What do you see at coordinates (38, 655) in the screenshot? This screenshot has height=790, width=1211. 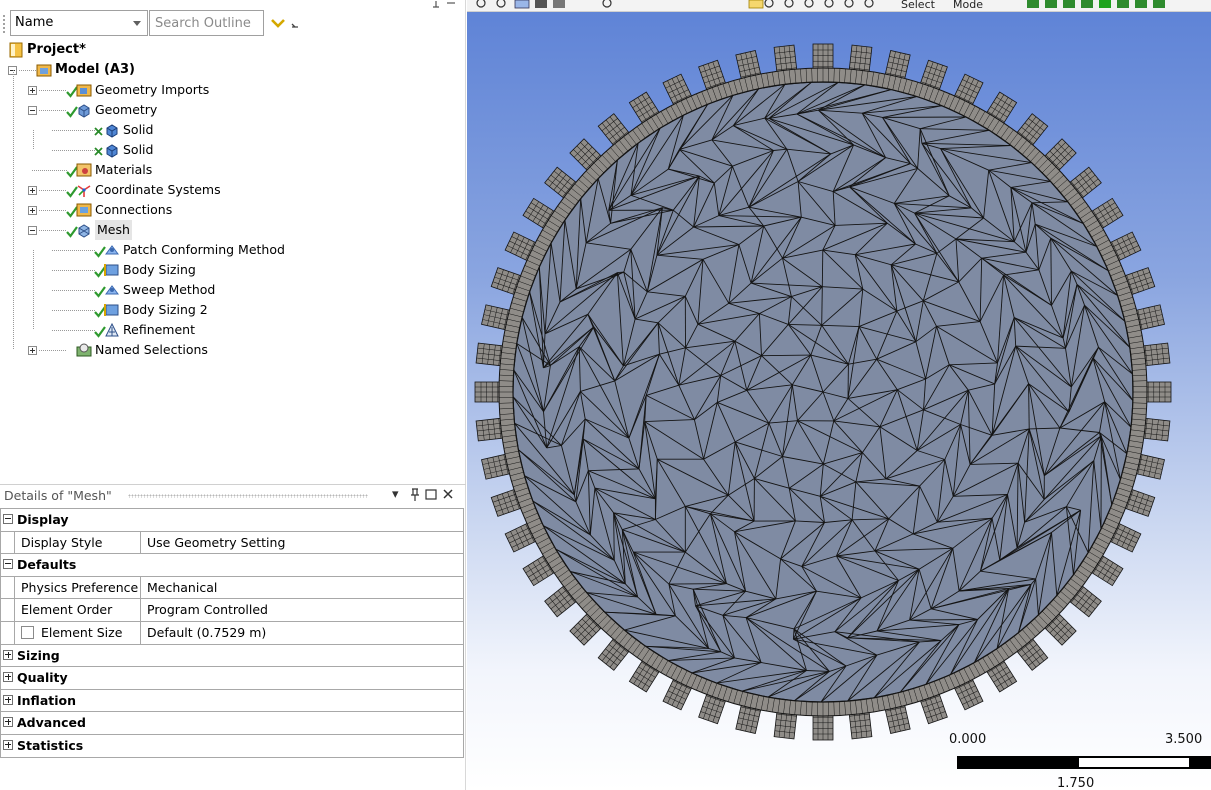 I see `category-label: Sizing` at bounding box center [38, 655].